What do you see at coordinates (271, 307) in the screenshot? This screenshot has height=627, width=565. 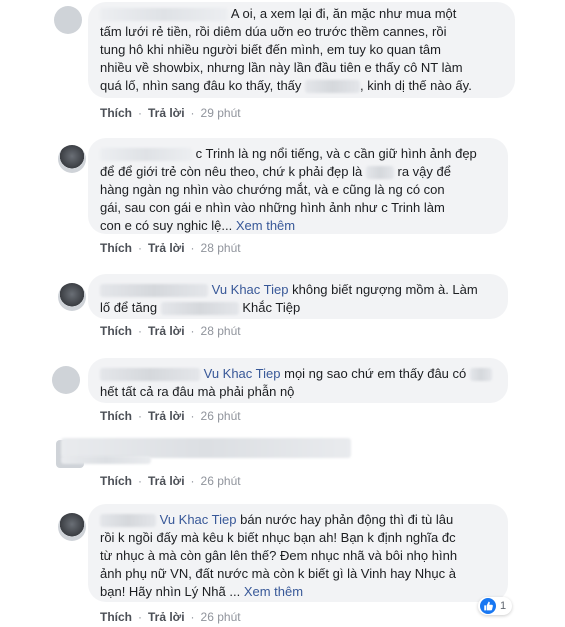 I see `comment-text-line: Khắc Tiệp` at bounding box center [271, 307].